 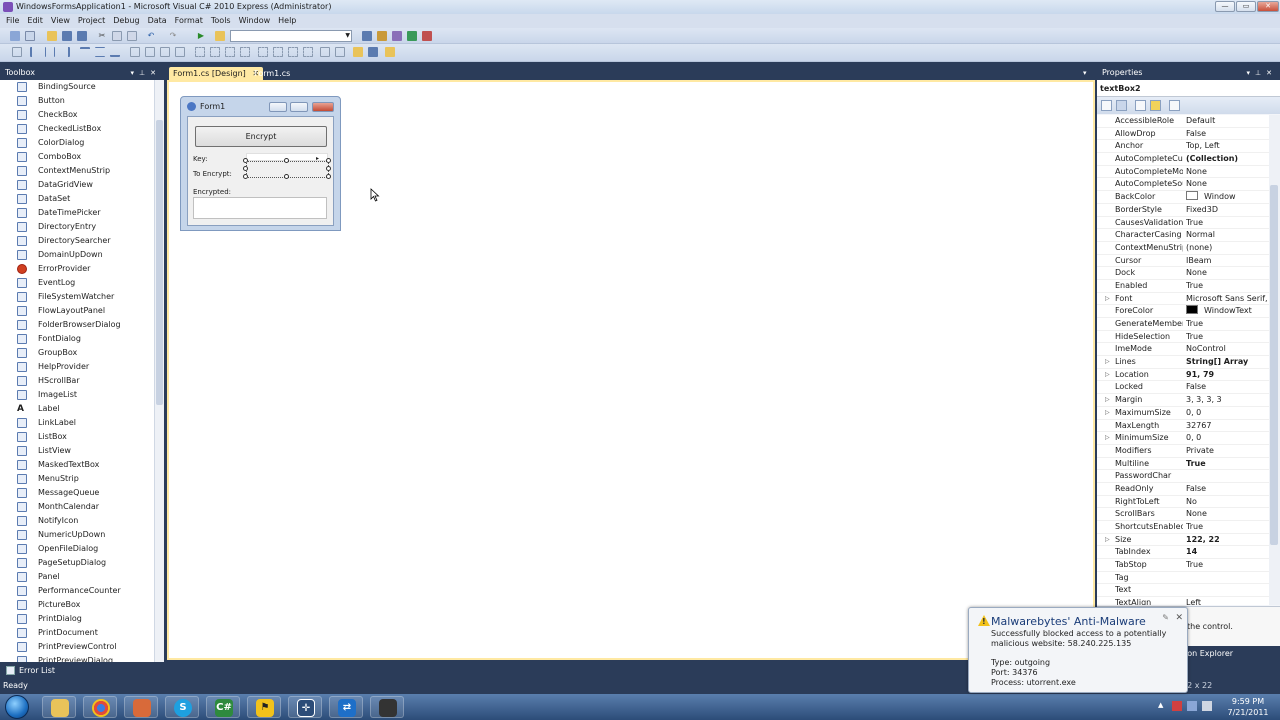 I want to click on toolbox-item: HScrollBar, so click(x=77, y=381).